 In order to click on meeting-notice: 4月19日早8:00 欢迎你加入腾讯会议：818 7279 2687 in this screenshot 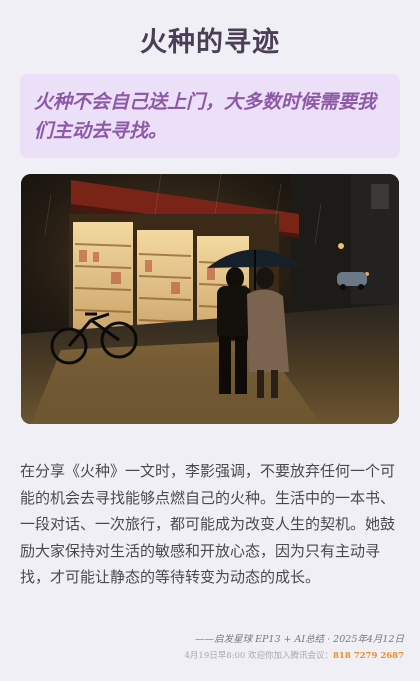, I will do `click(295, 655)`.